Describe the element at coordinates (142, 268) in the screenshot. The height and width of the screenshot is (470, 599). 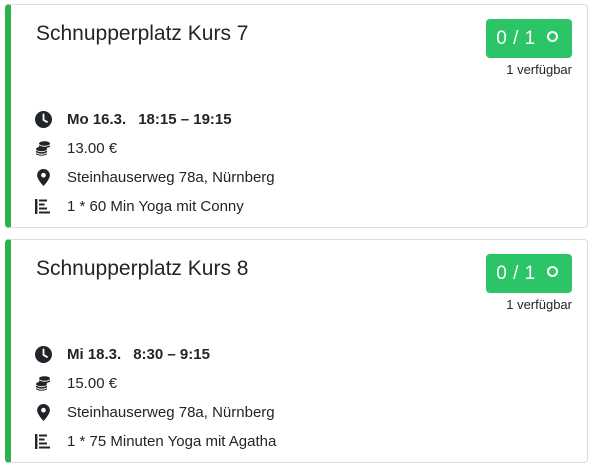
I see `course-title: Schnupperplatz Kurs 8` at that location.